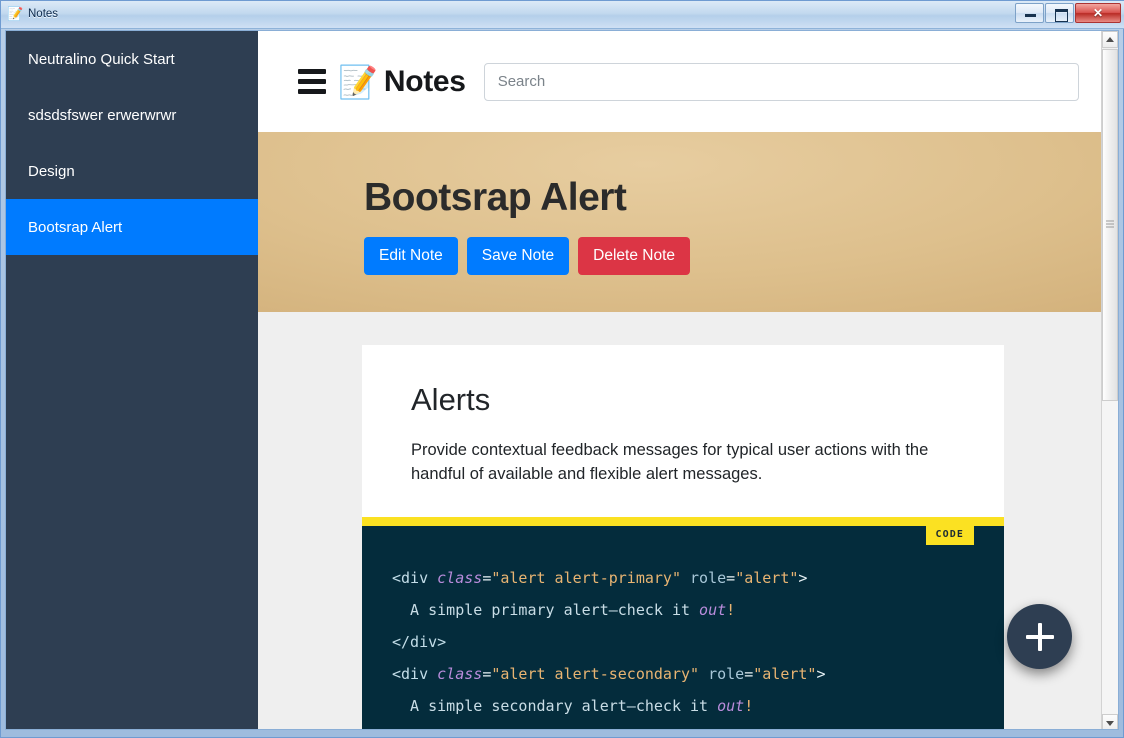 The image size is (1124, 738). I want to click on hamburger-icon, so click(312, 81).